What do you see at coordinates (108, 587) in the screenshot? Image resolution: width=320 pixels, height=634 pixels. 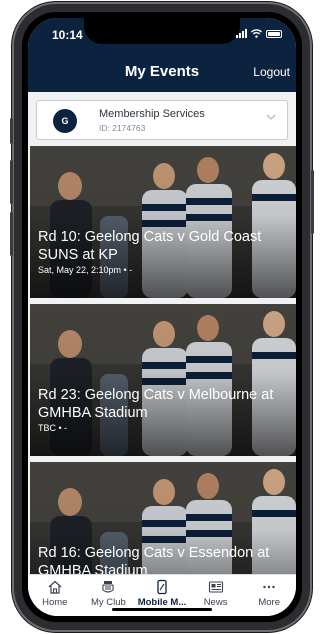 I see `club-crest-icon` at bounding box center [108, 587].